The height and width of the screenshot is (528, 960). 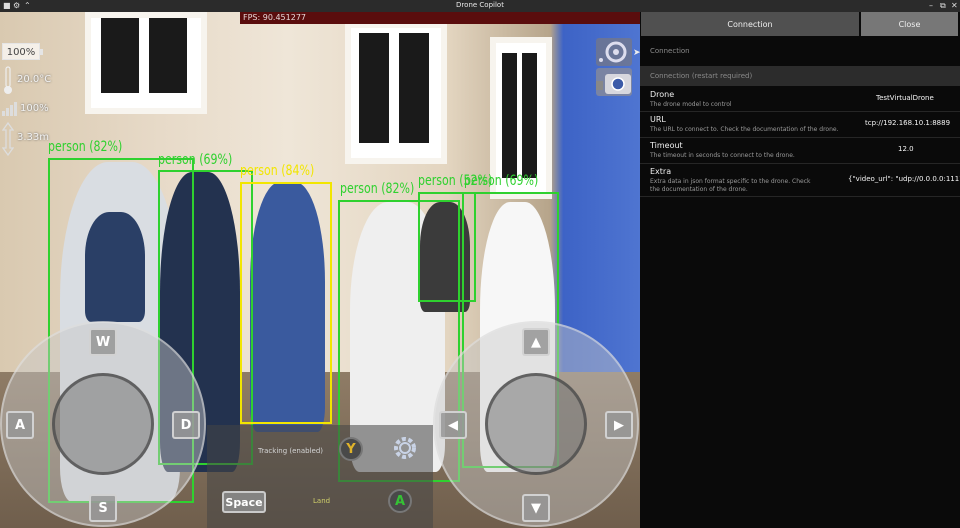 I want to click on key-a: A, so click(x=20, y=425).